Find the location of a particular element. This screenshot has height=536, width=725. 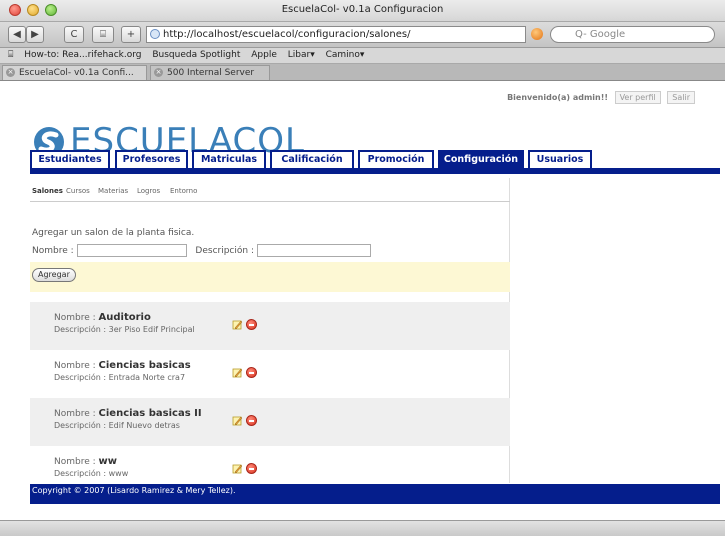

close-window-icon is located at coordinates (15, 10).